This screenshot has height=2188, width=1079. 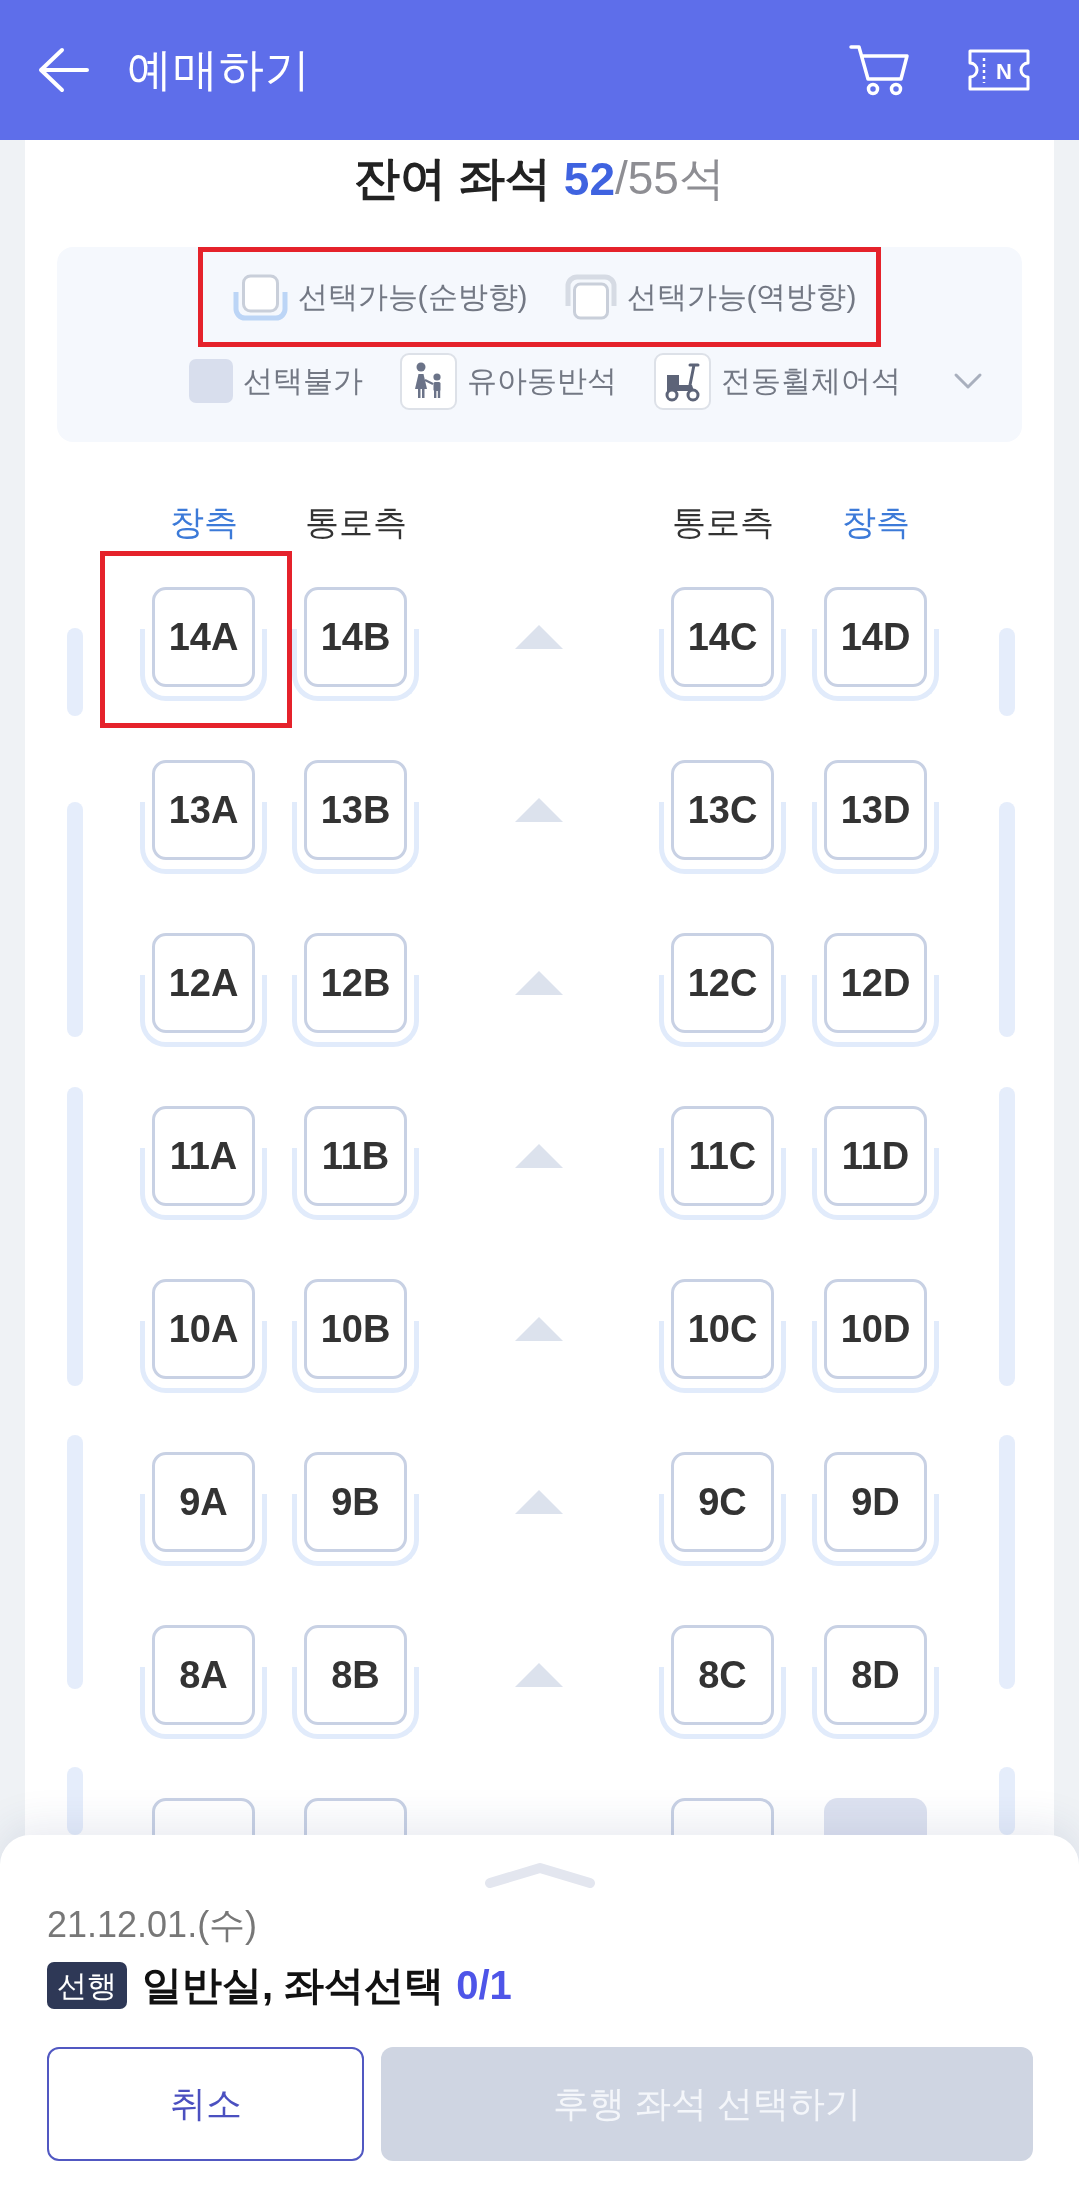 What do you see at coordinates (590, 297) in the screenshot?
I see `reverse-seat-icon` at bounding box center [590, 297].